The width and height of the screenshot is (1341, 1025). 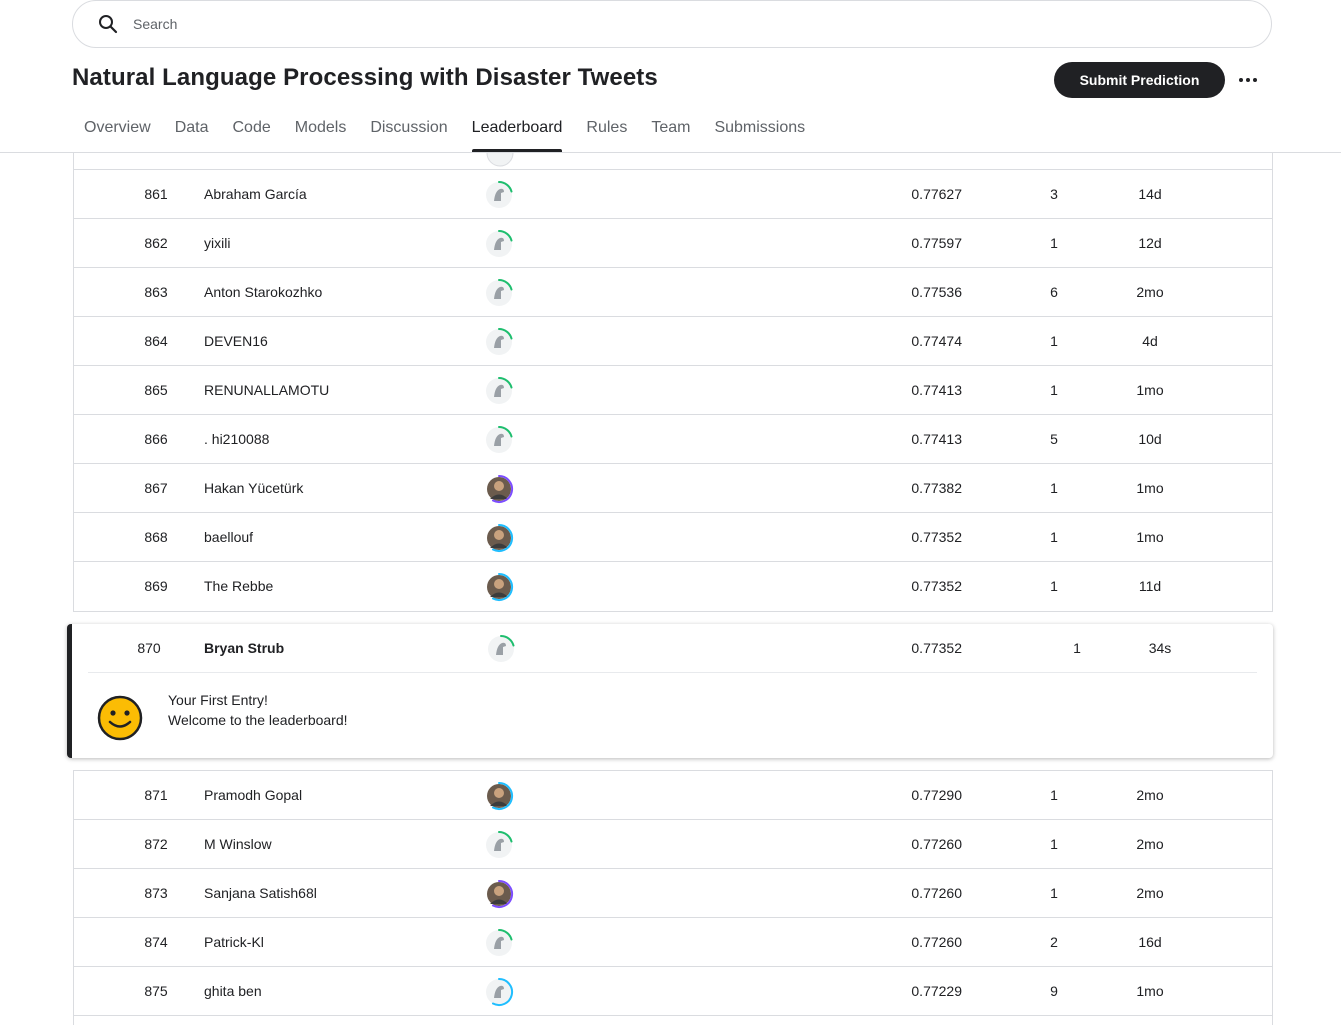 What do you see at coordinates (156, 586) in the screenshot?
I see `rank: 869` at bounding box center [156, 586].